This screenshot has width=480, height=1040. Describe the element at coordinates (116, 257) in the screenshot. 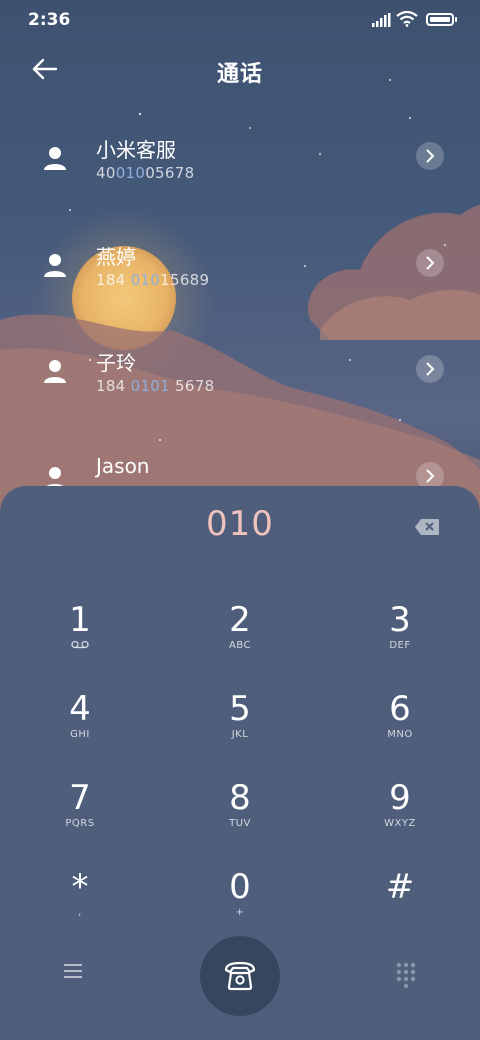

I see `contact-name: 燕婷` at that location.